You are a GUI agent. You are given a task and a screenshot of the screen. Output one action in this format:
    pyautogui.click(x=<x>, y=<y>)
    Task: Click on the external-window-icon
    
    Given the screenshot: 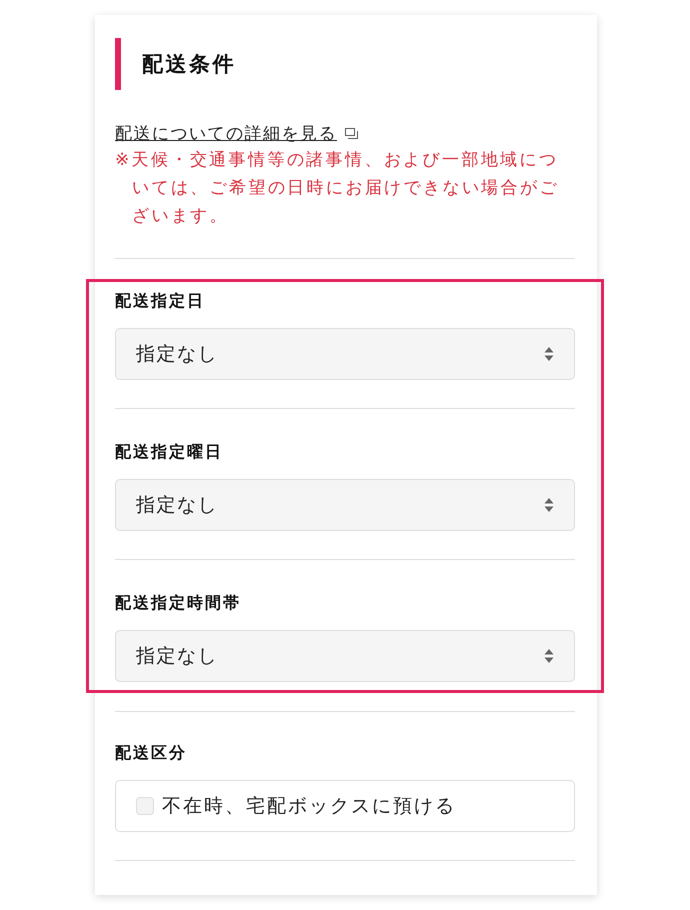 What is the action you would take?
    pyautogui.click(x=351, y=133)
    